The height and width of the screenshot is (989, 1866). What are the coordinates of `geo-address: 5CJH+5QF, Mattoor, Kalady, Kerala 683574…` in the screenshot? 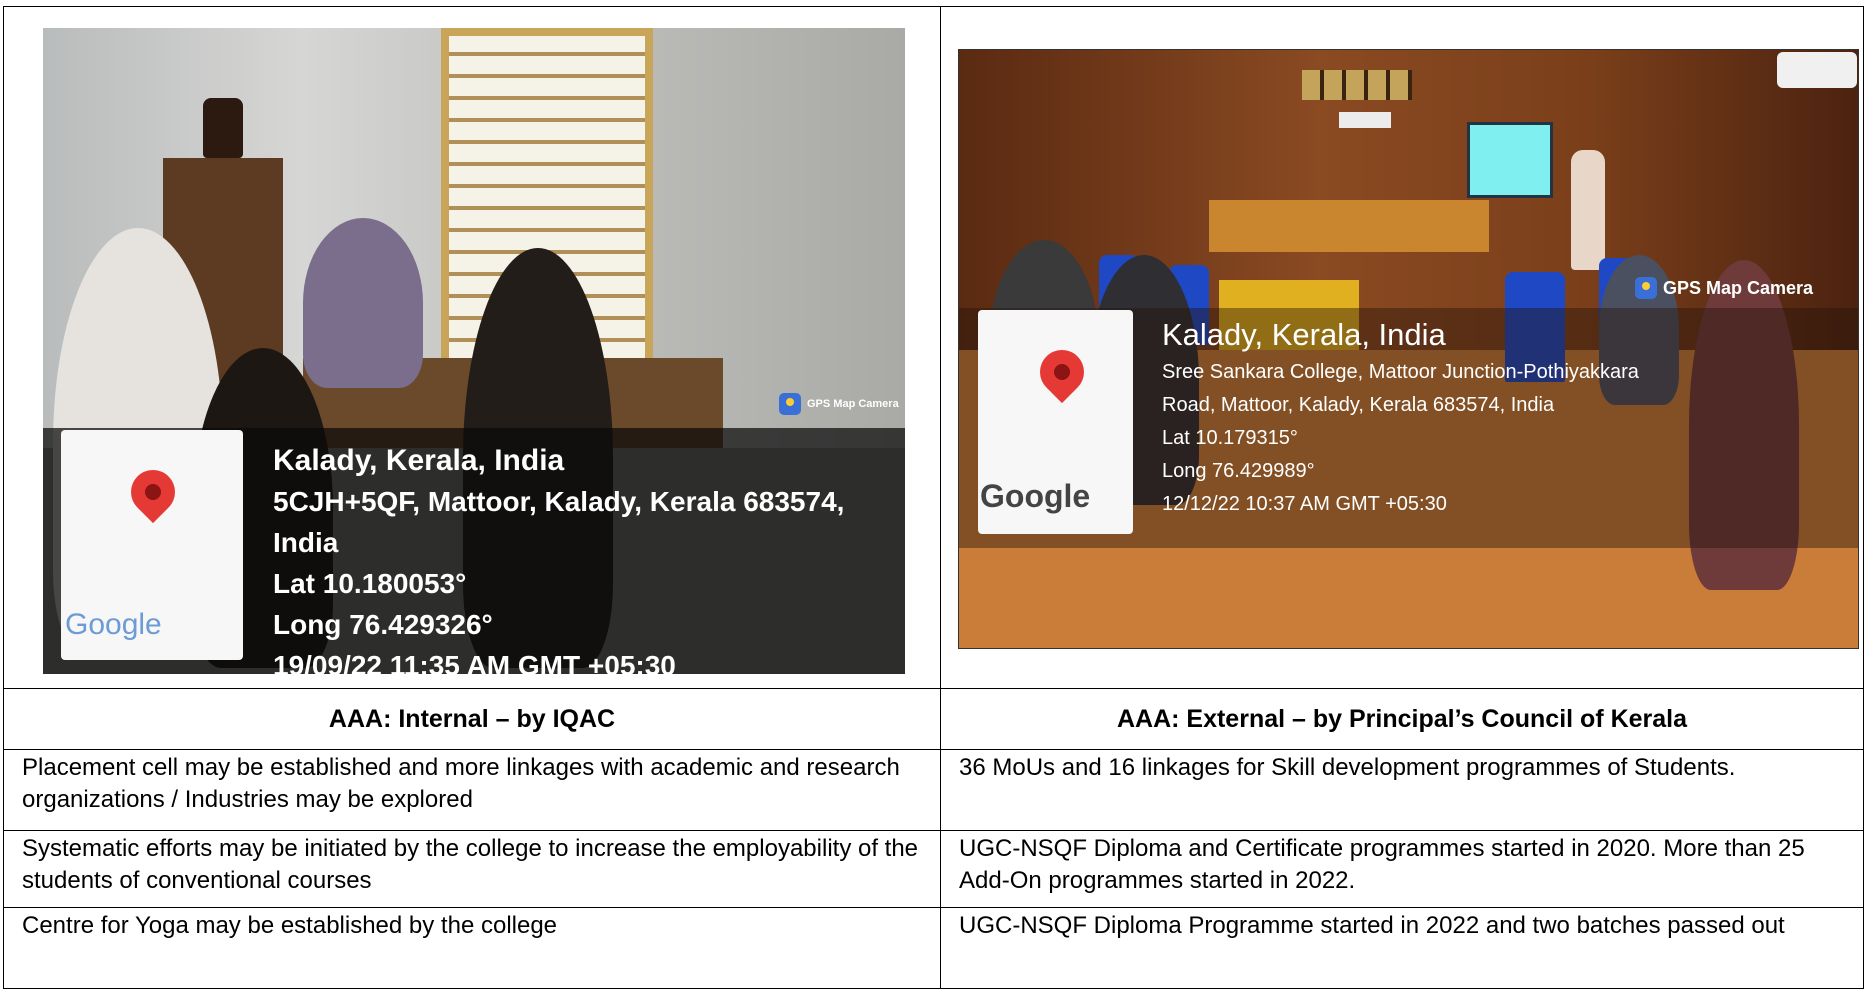 It's located at (559, 522).